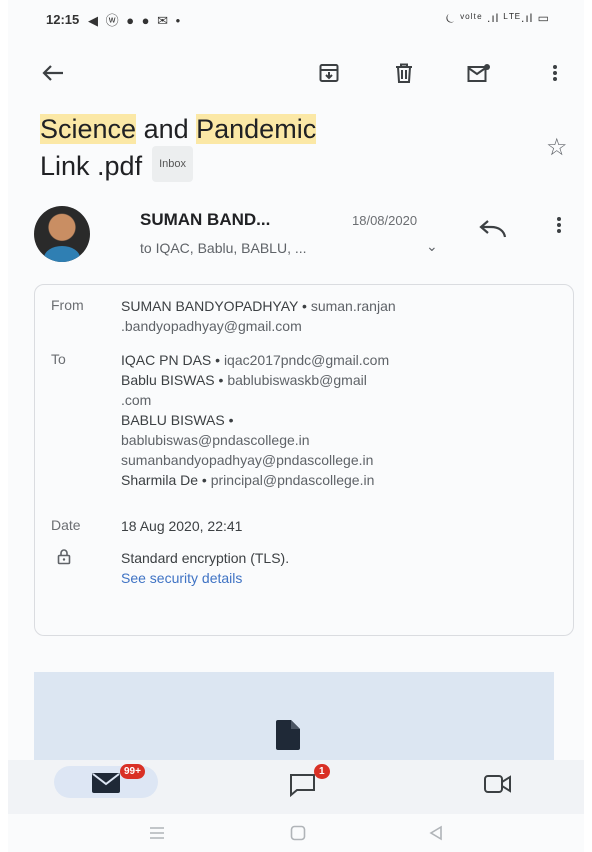 The image size is (592, 852). I want to click on recent-apps-icon, so click(157, 835).